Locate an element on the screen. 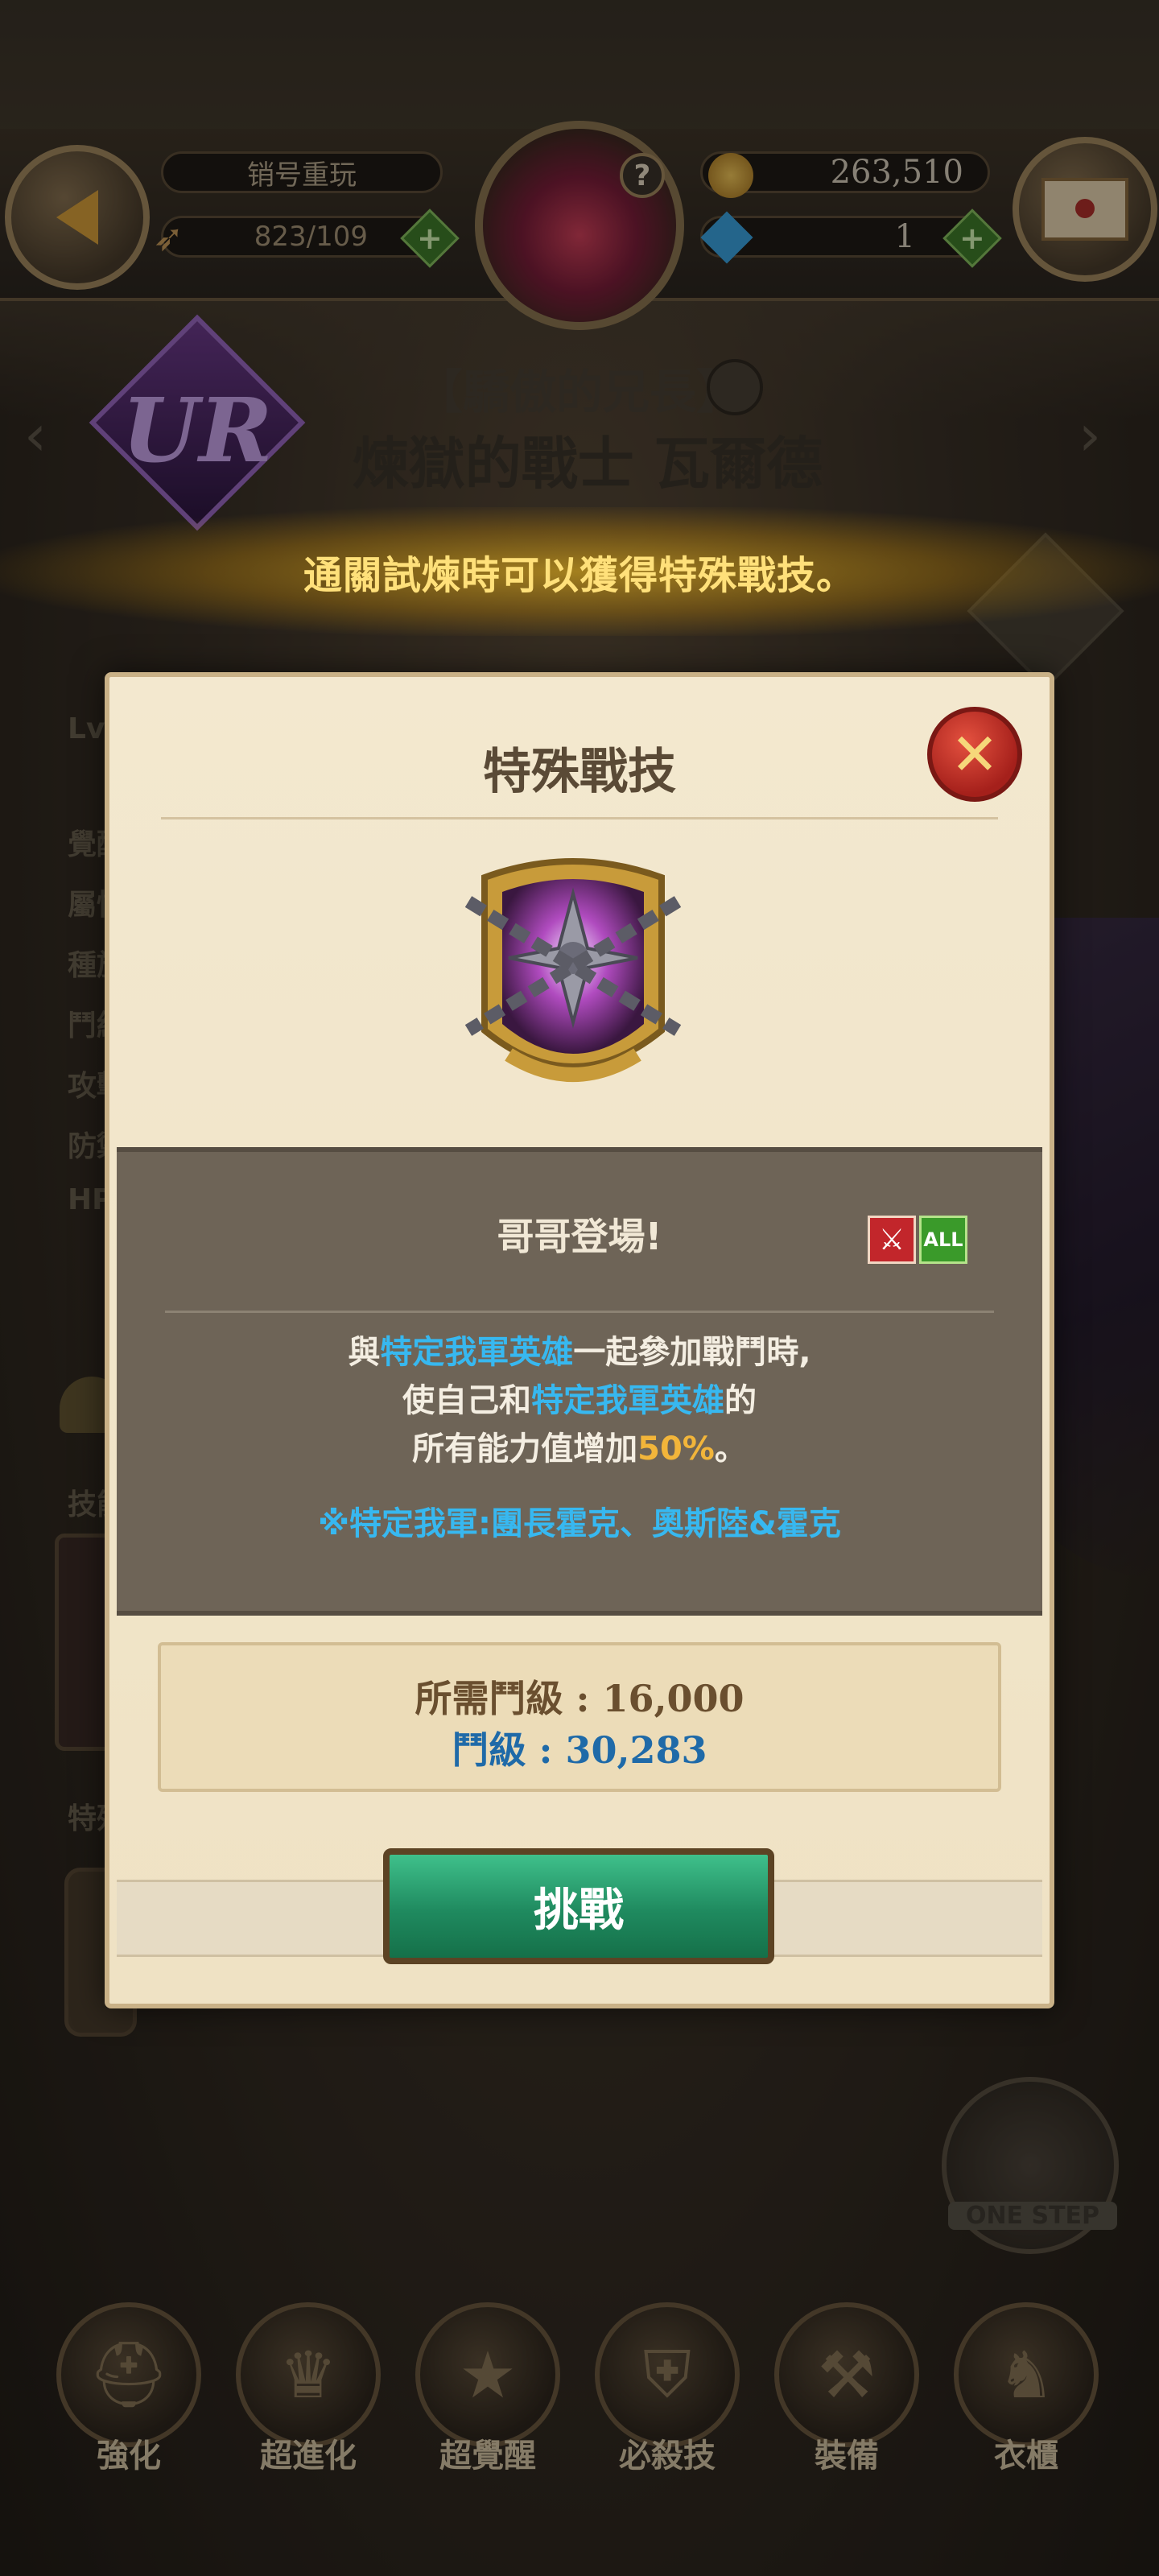  close-button: ✕ is located at coordinates (974, 754).